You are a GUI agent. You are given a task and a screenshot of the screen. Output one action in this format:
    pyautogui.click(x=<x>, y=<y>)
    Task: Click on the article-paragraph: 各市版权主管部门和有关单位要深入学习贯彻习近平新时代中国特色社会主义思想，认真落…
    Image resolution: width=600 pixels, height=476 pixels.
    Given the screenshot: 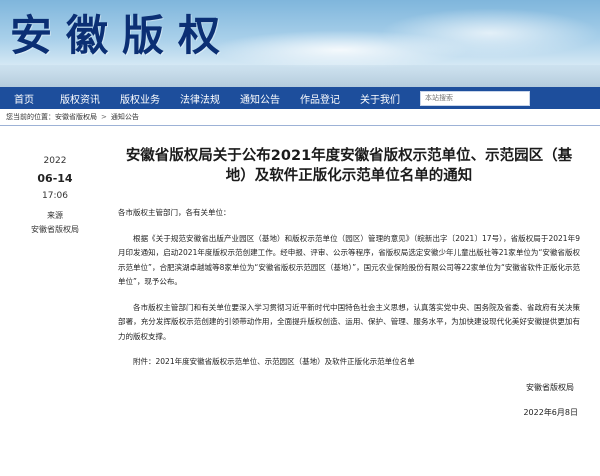 What is the action you would take?
    pyautogui.click(x=349, y=321)
    